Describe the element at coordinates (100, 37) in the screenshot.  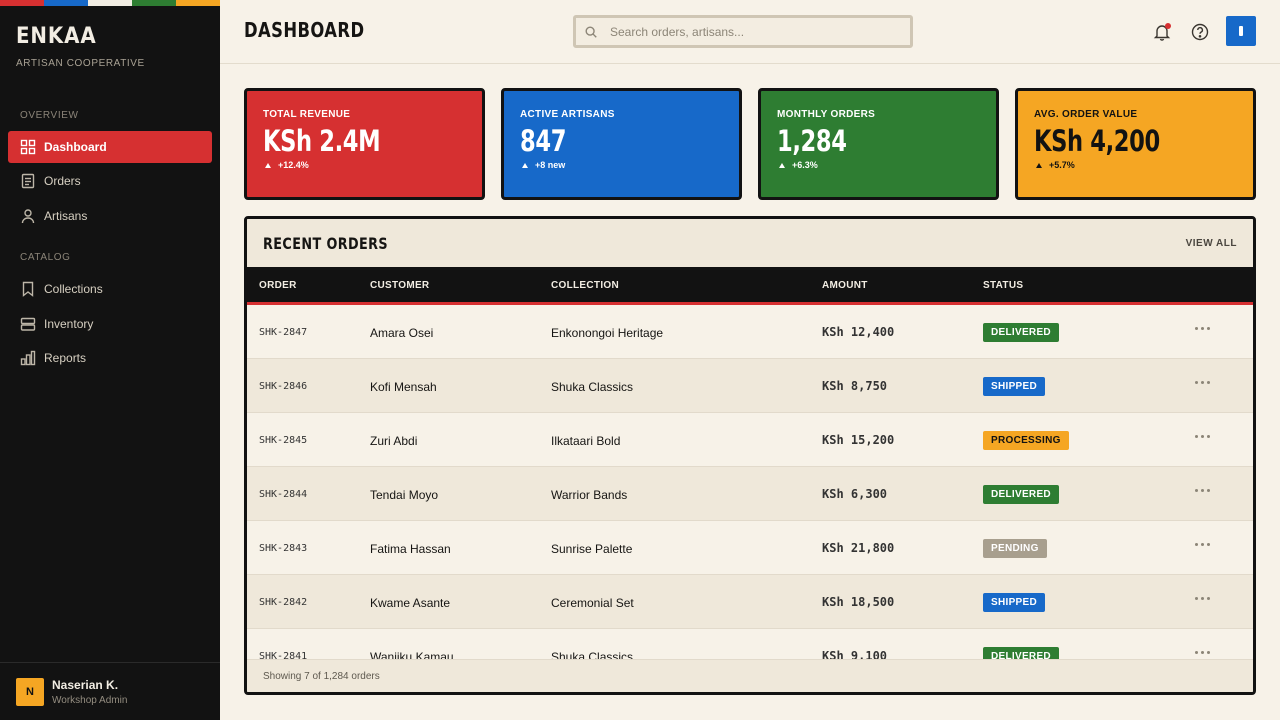
I see `brand-name: ENKAA` at that location.